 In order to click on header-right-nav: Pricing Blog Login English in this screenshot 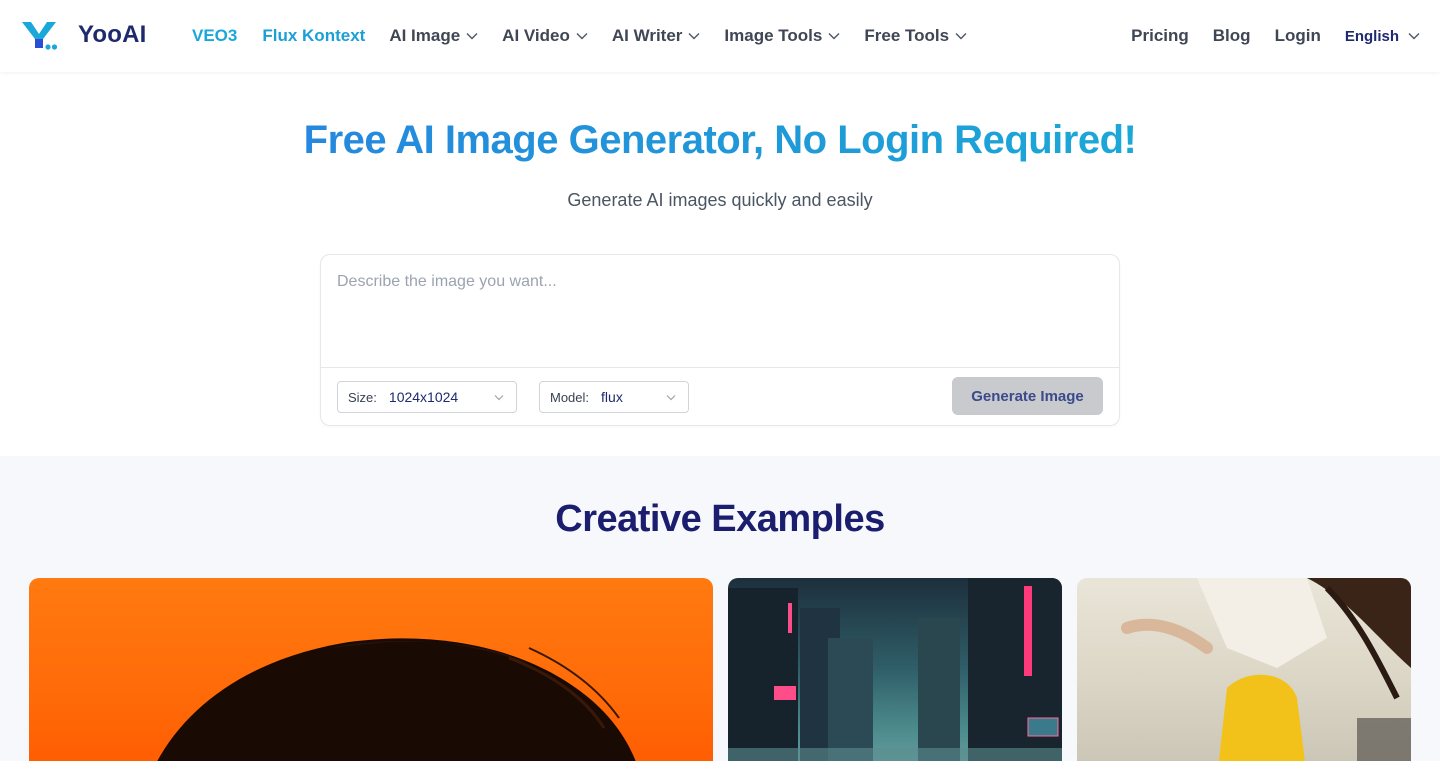, I will do `click(1275, 36)`.